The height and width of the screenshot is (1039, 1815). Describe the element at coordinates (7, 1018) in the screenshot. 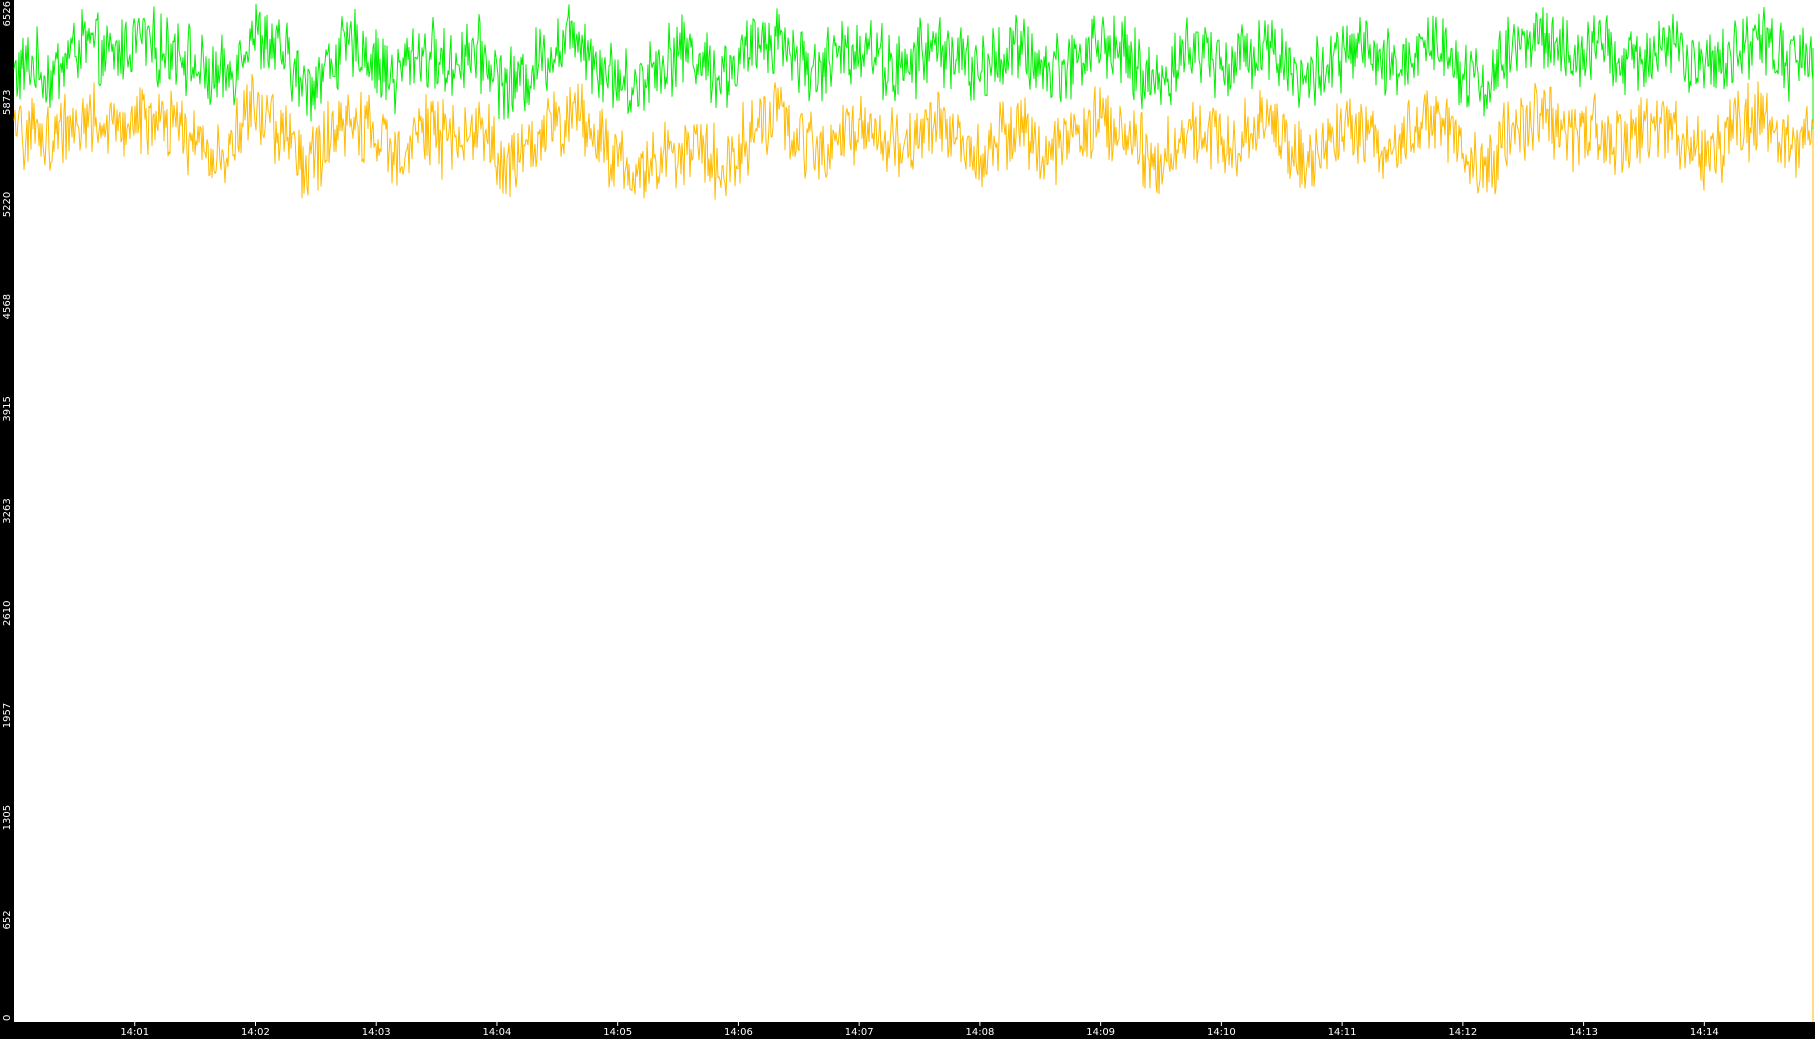

I see `y-tick-label: 0` at that location.